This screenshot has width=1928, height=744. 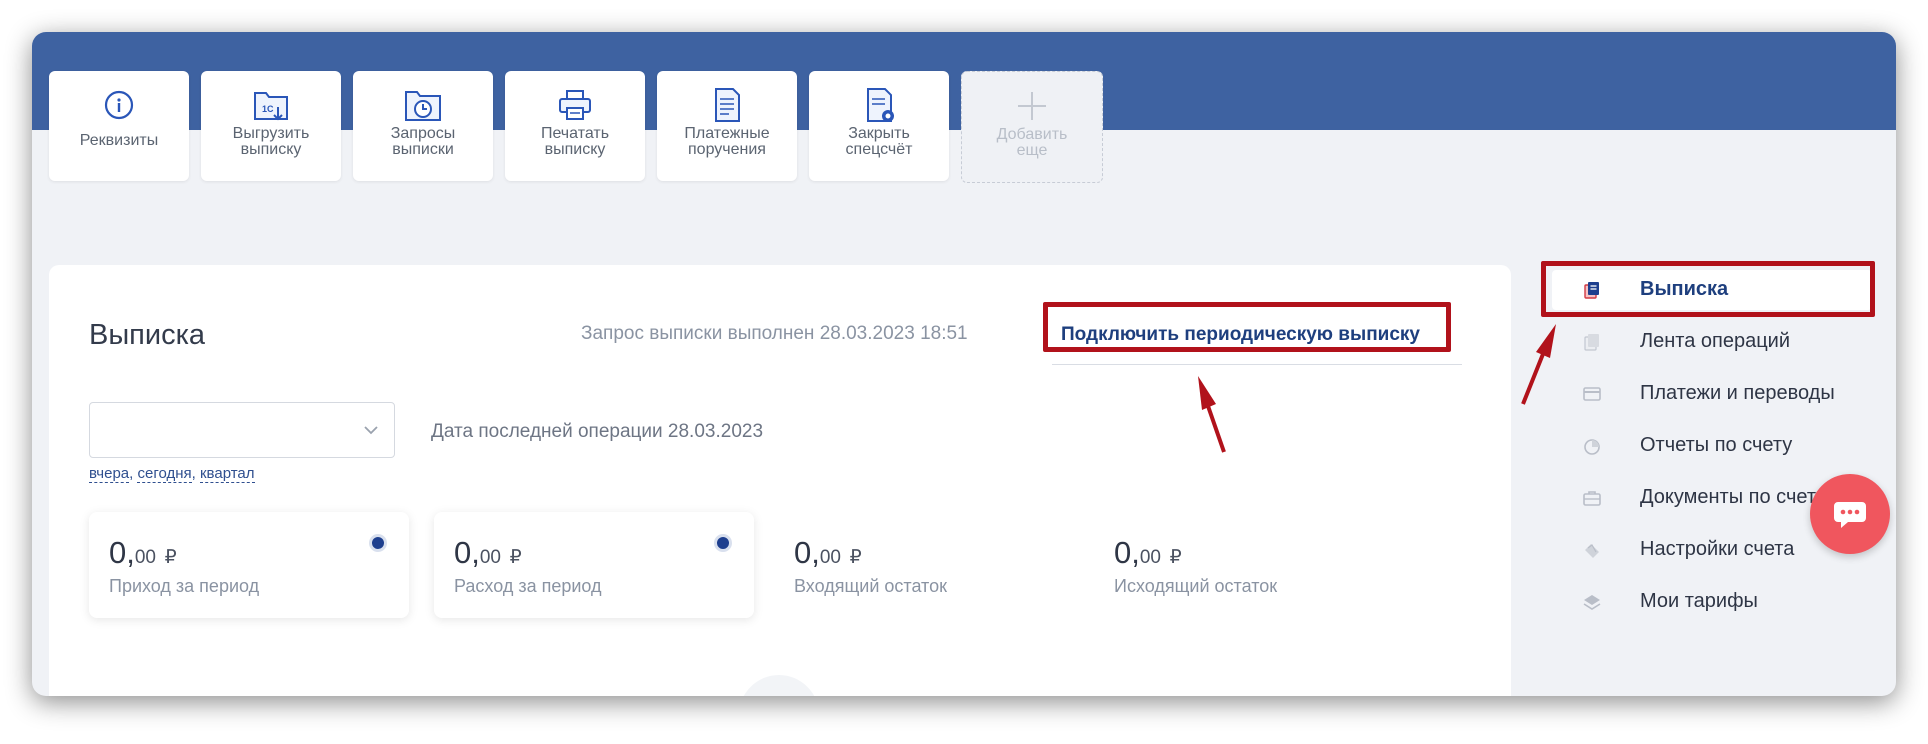 What do you see at coordinates (879, 141) in the screenshot?
I see `tile-label: Закрыть спецсчёт` at bounding box center [879, 141].